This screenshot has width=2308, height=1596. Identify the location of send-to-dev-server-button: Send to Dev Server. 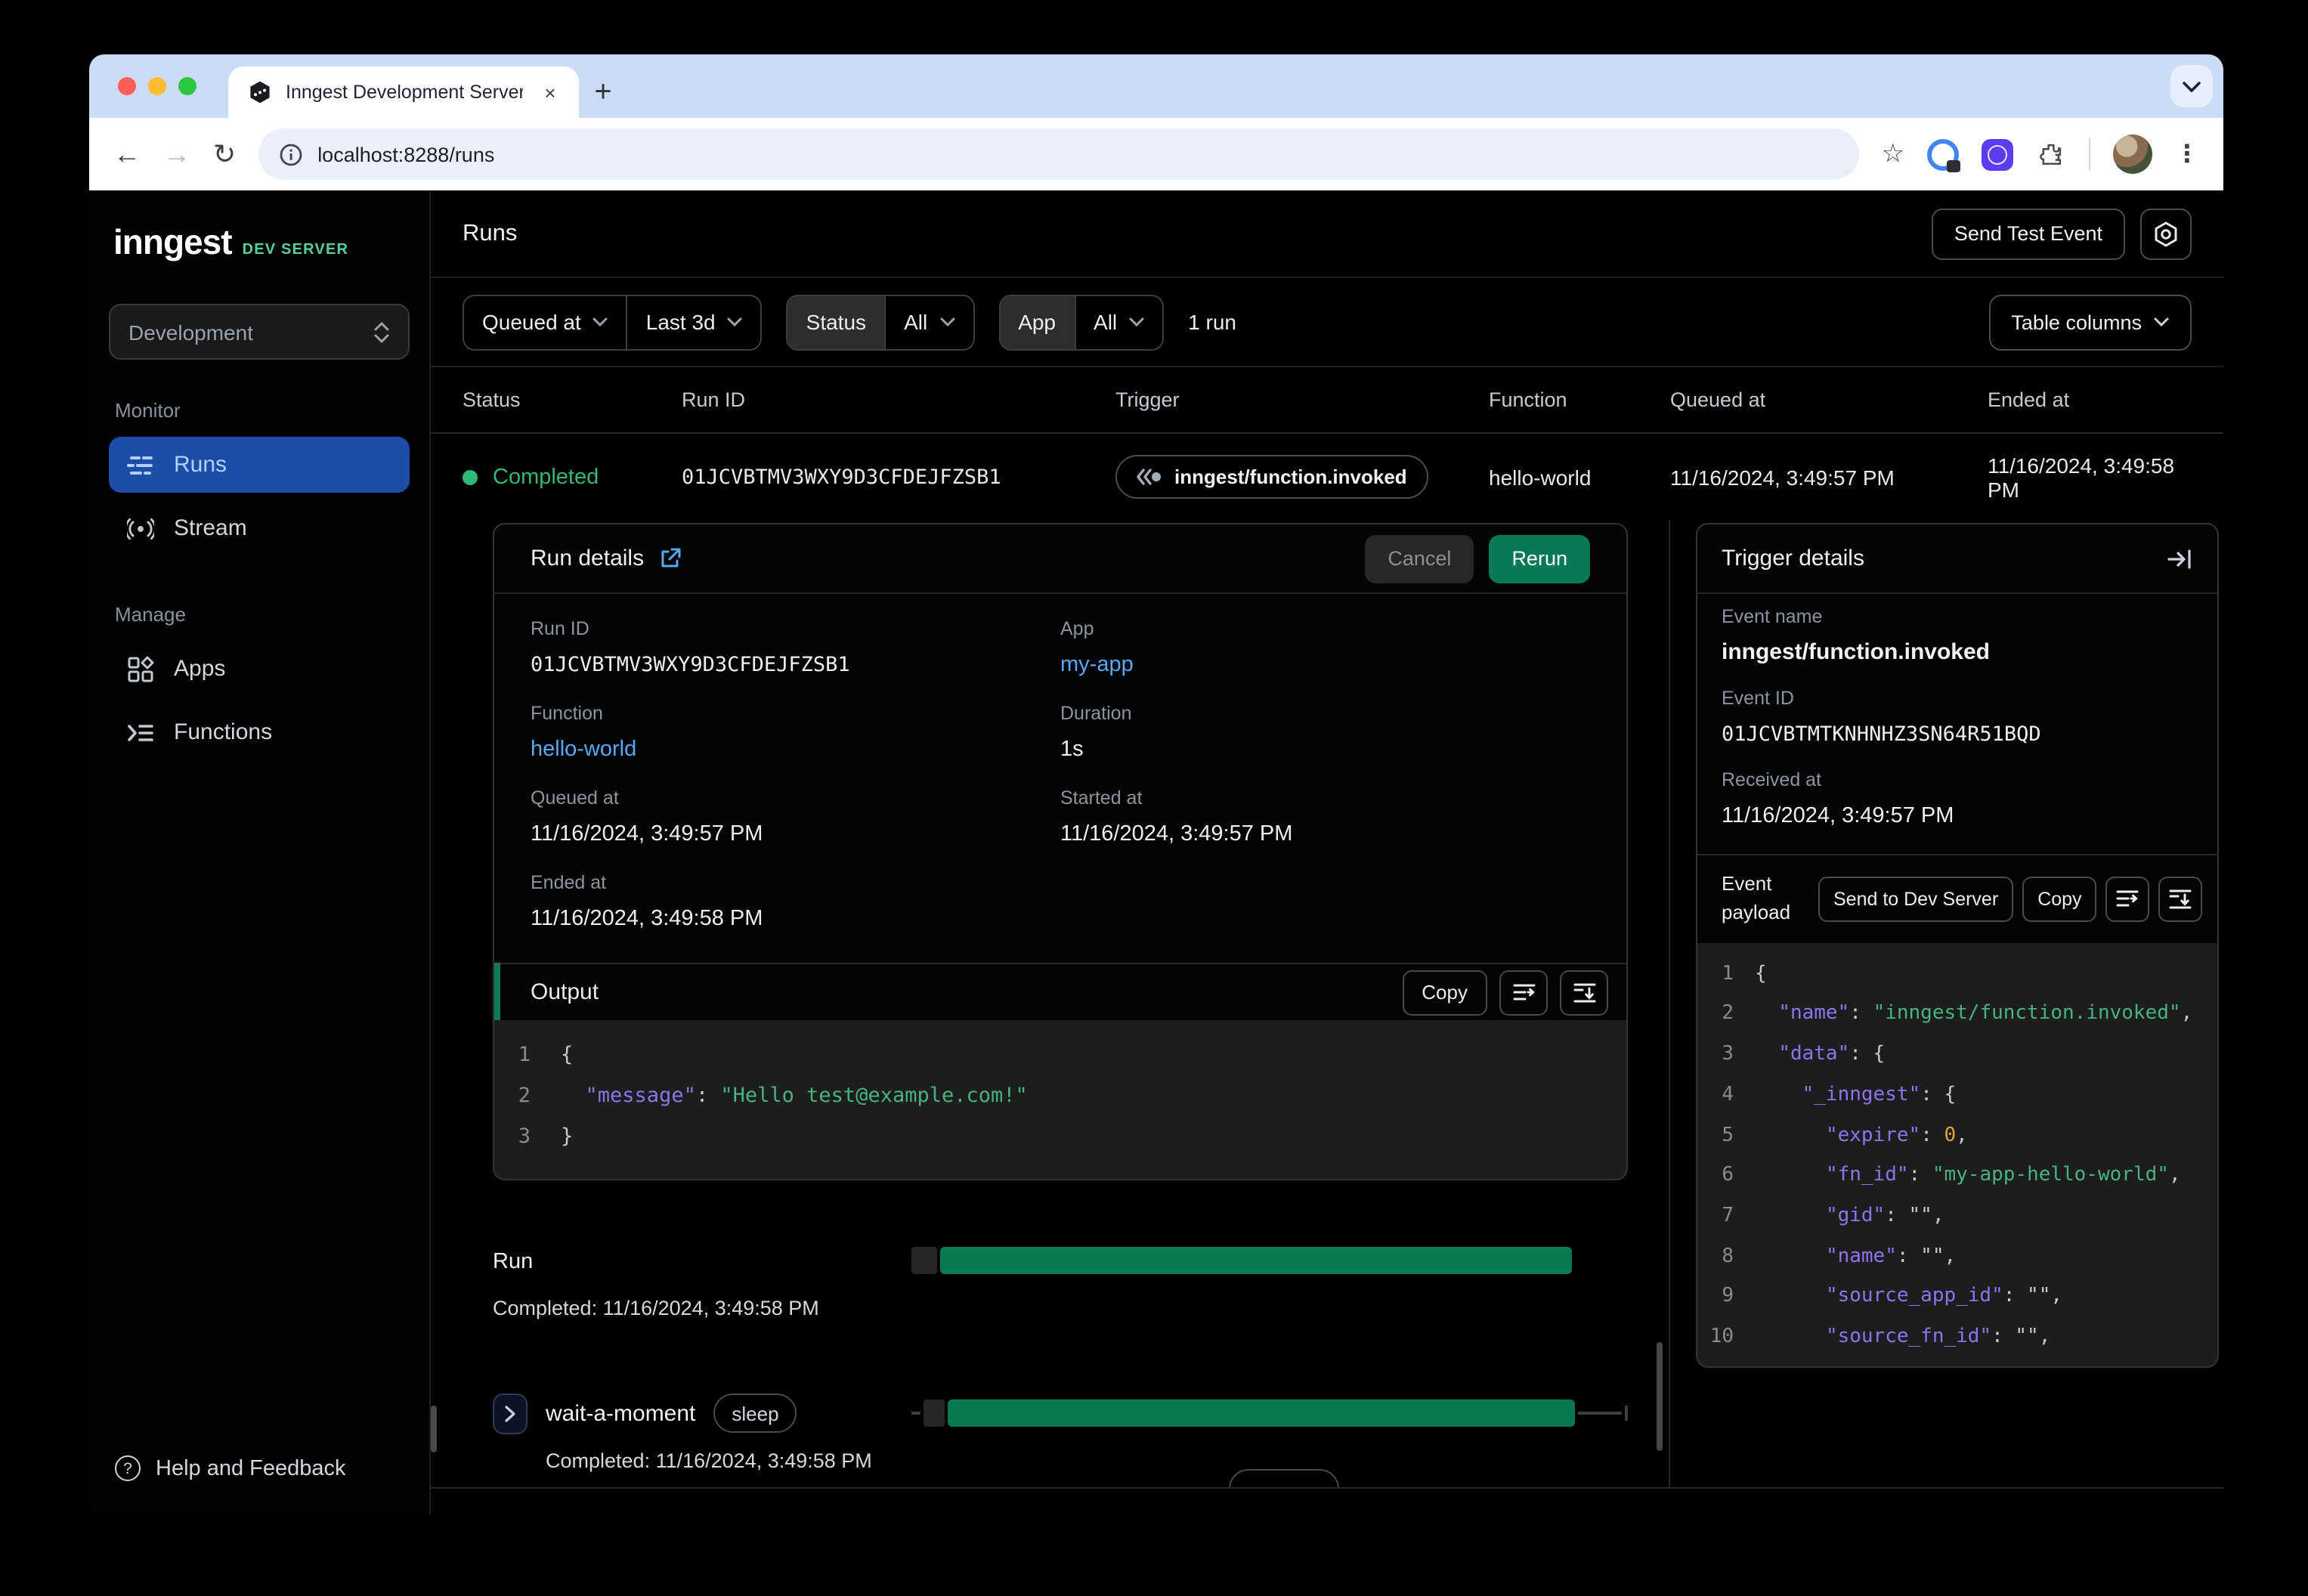
(1916, 899).